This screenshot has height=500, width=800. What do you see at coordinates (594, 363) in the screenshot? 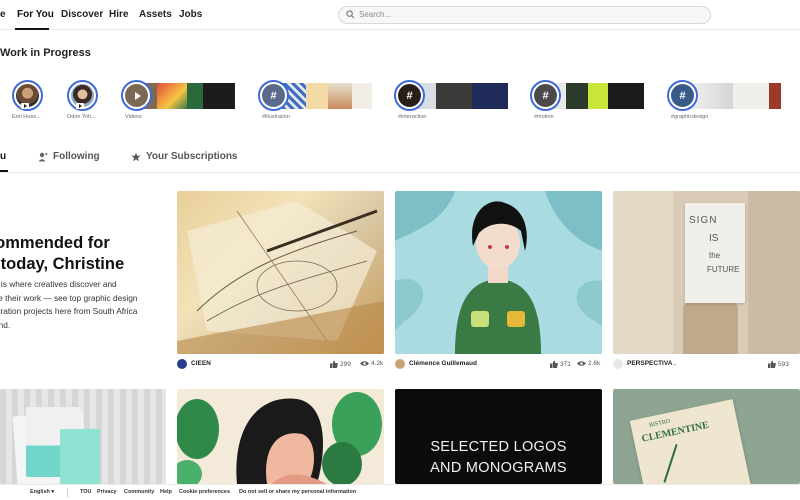
I see `views-count: 2.6k` at bounding box center [594, 363].